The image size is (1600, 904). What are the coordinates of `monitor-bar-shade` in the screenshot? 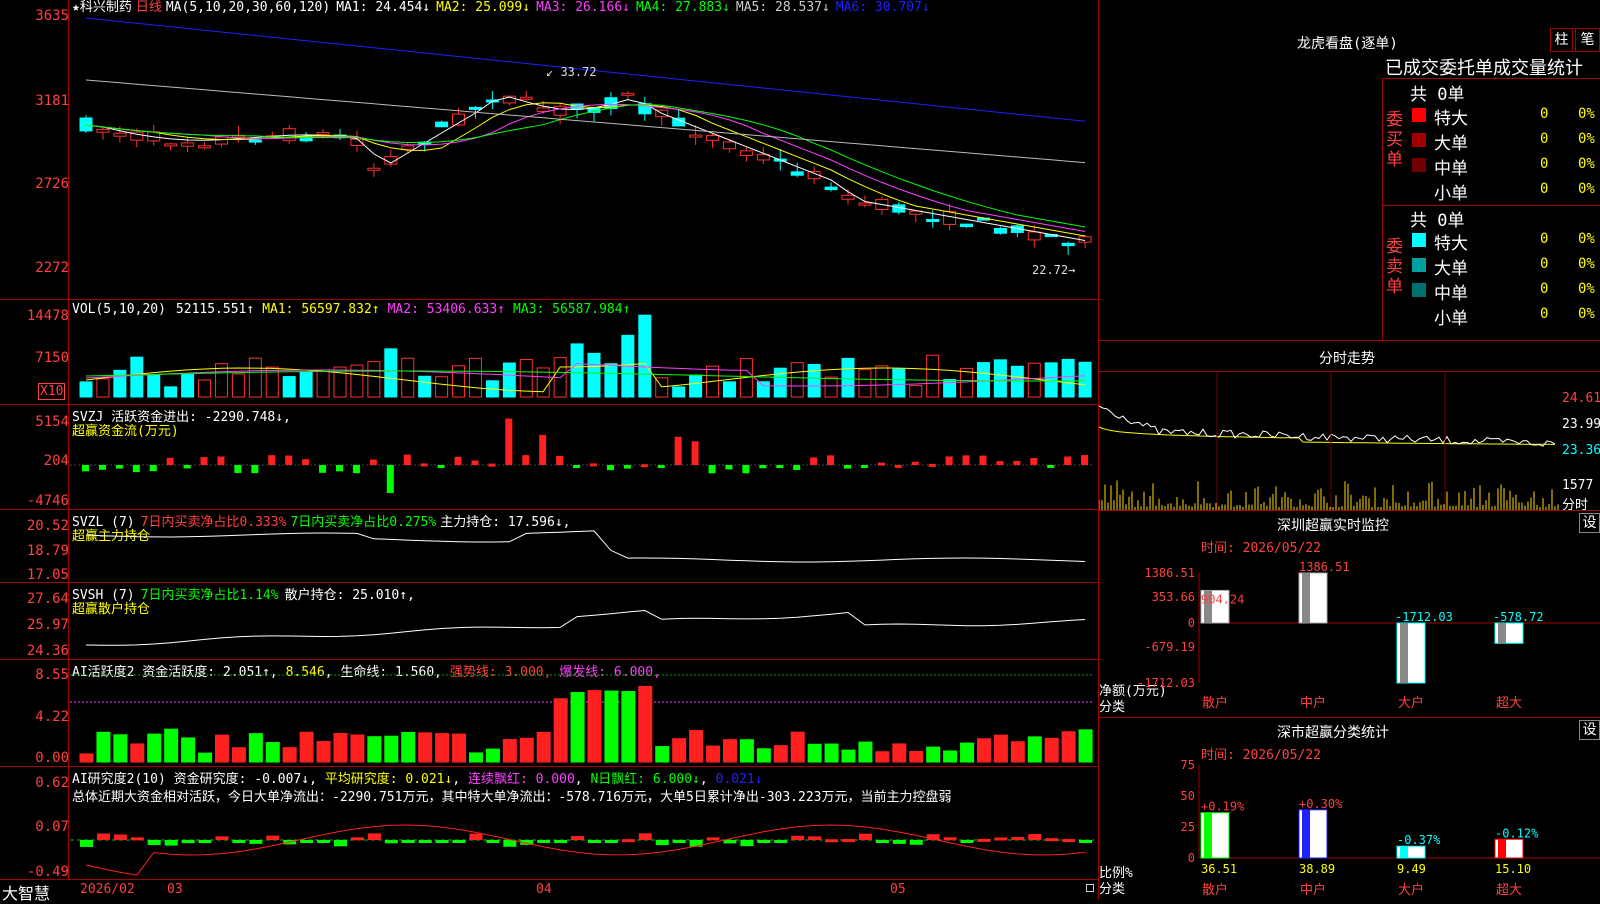 It's located at (1306, 598).